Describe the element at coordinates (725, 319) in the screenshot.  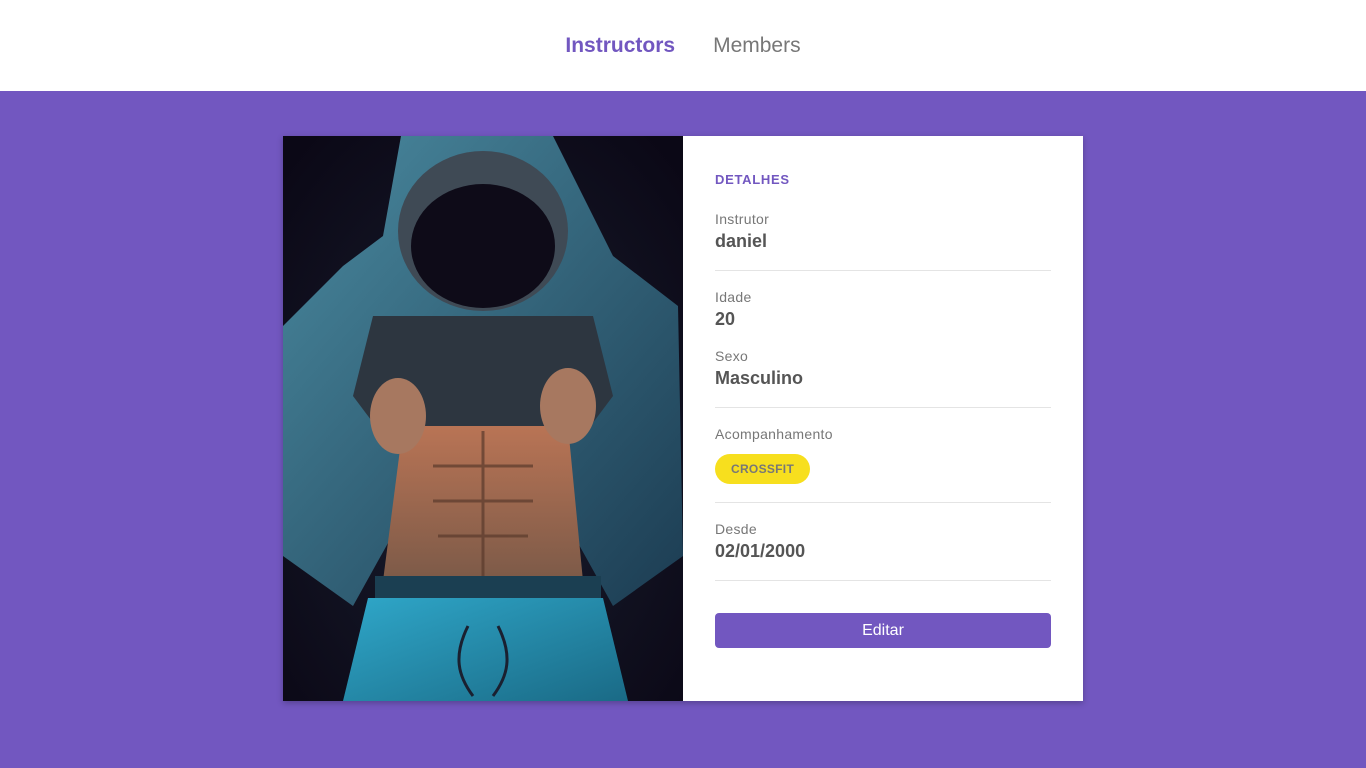
I see `age-value: 20` at that location.